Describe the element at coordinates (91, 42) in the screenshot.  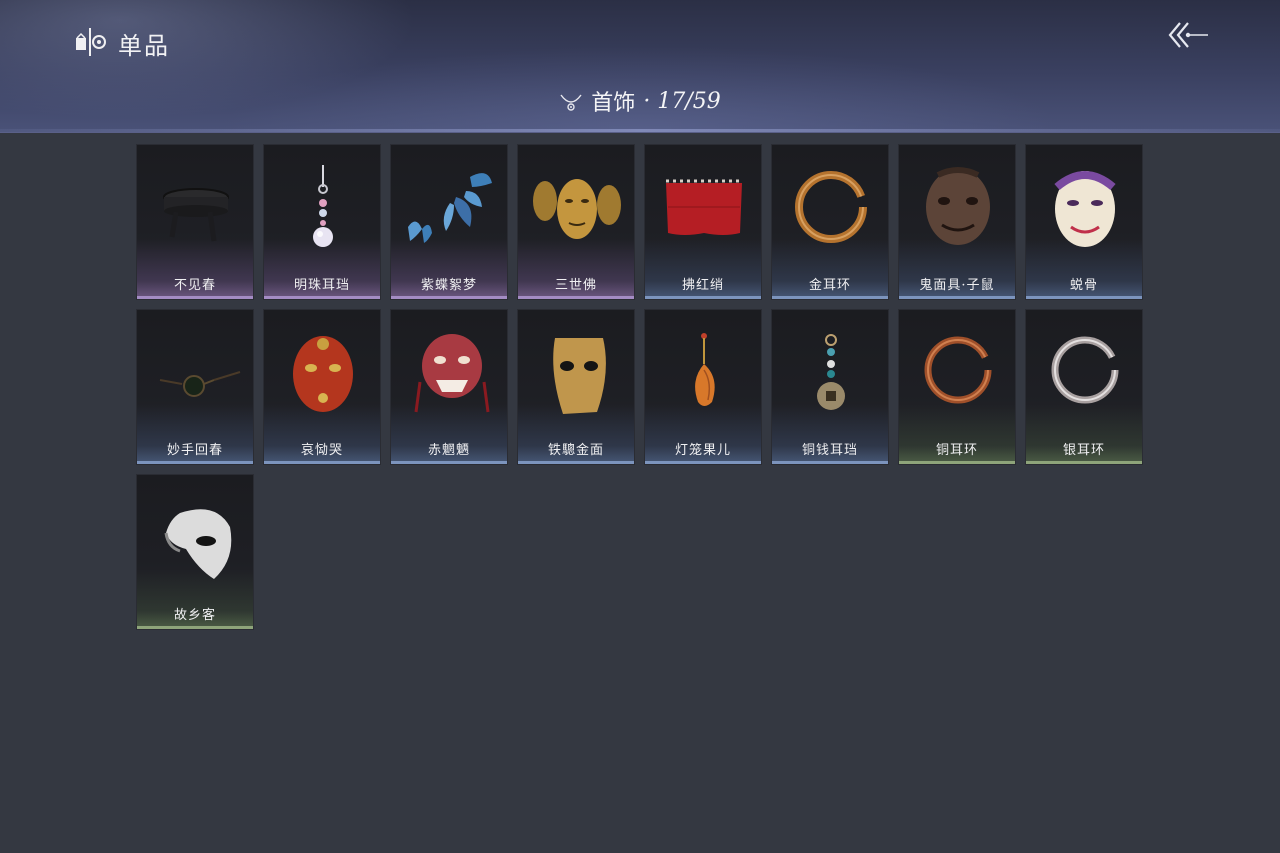
I see `collection-icon` at that location.